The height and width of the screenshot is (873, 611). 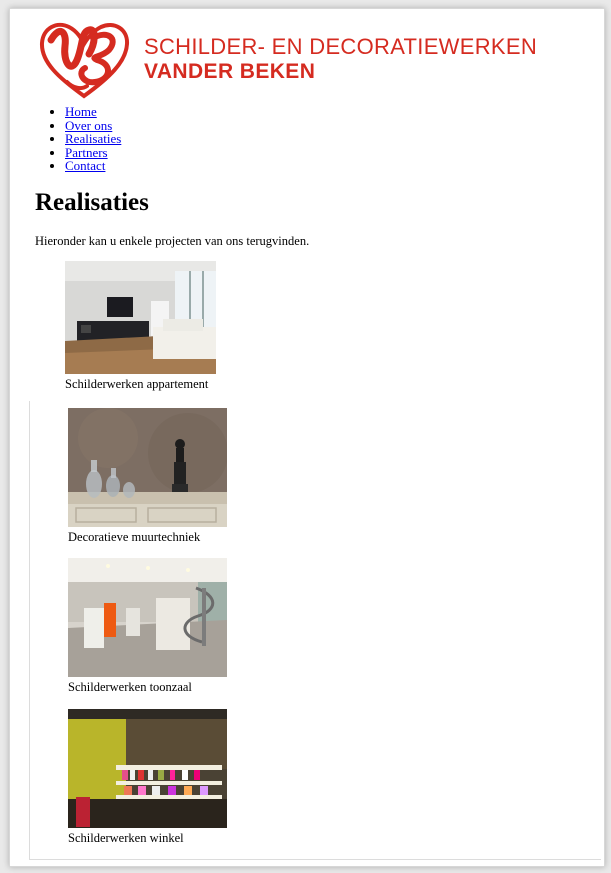 I want to click on shop-photo, so click(x=147, y=768).